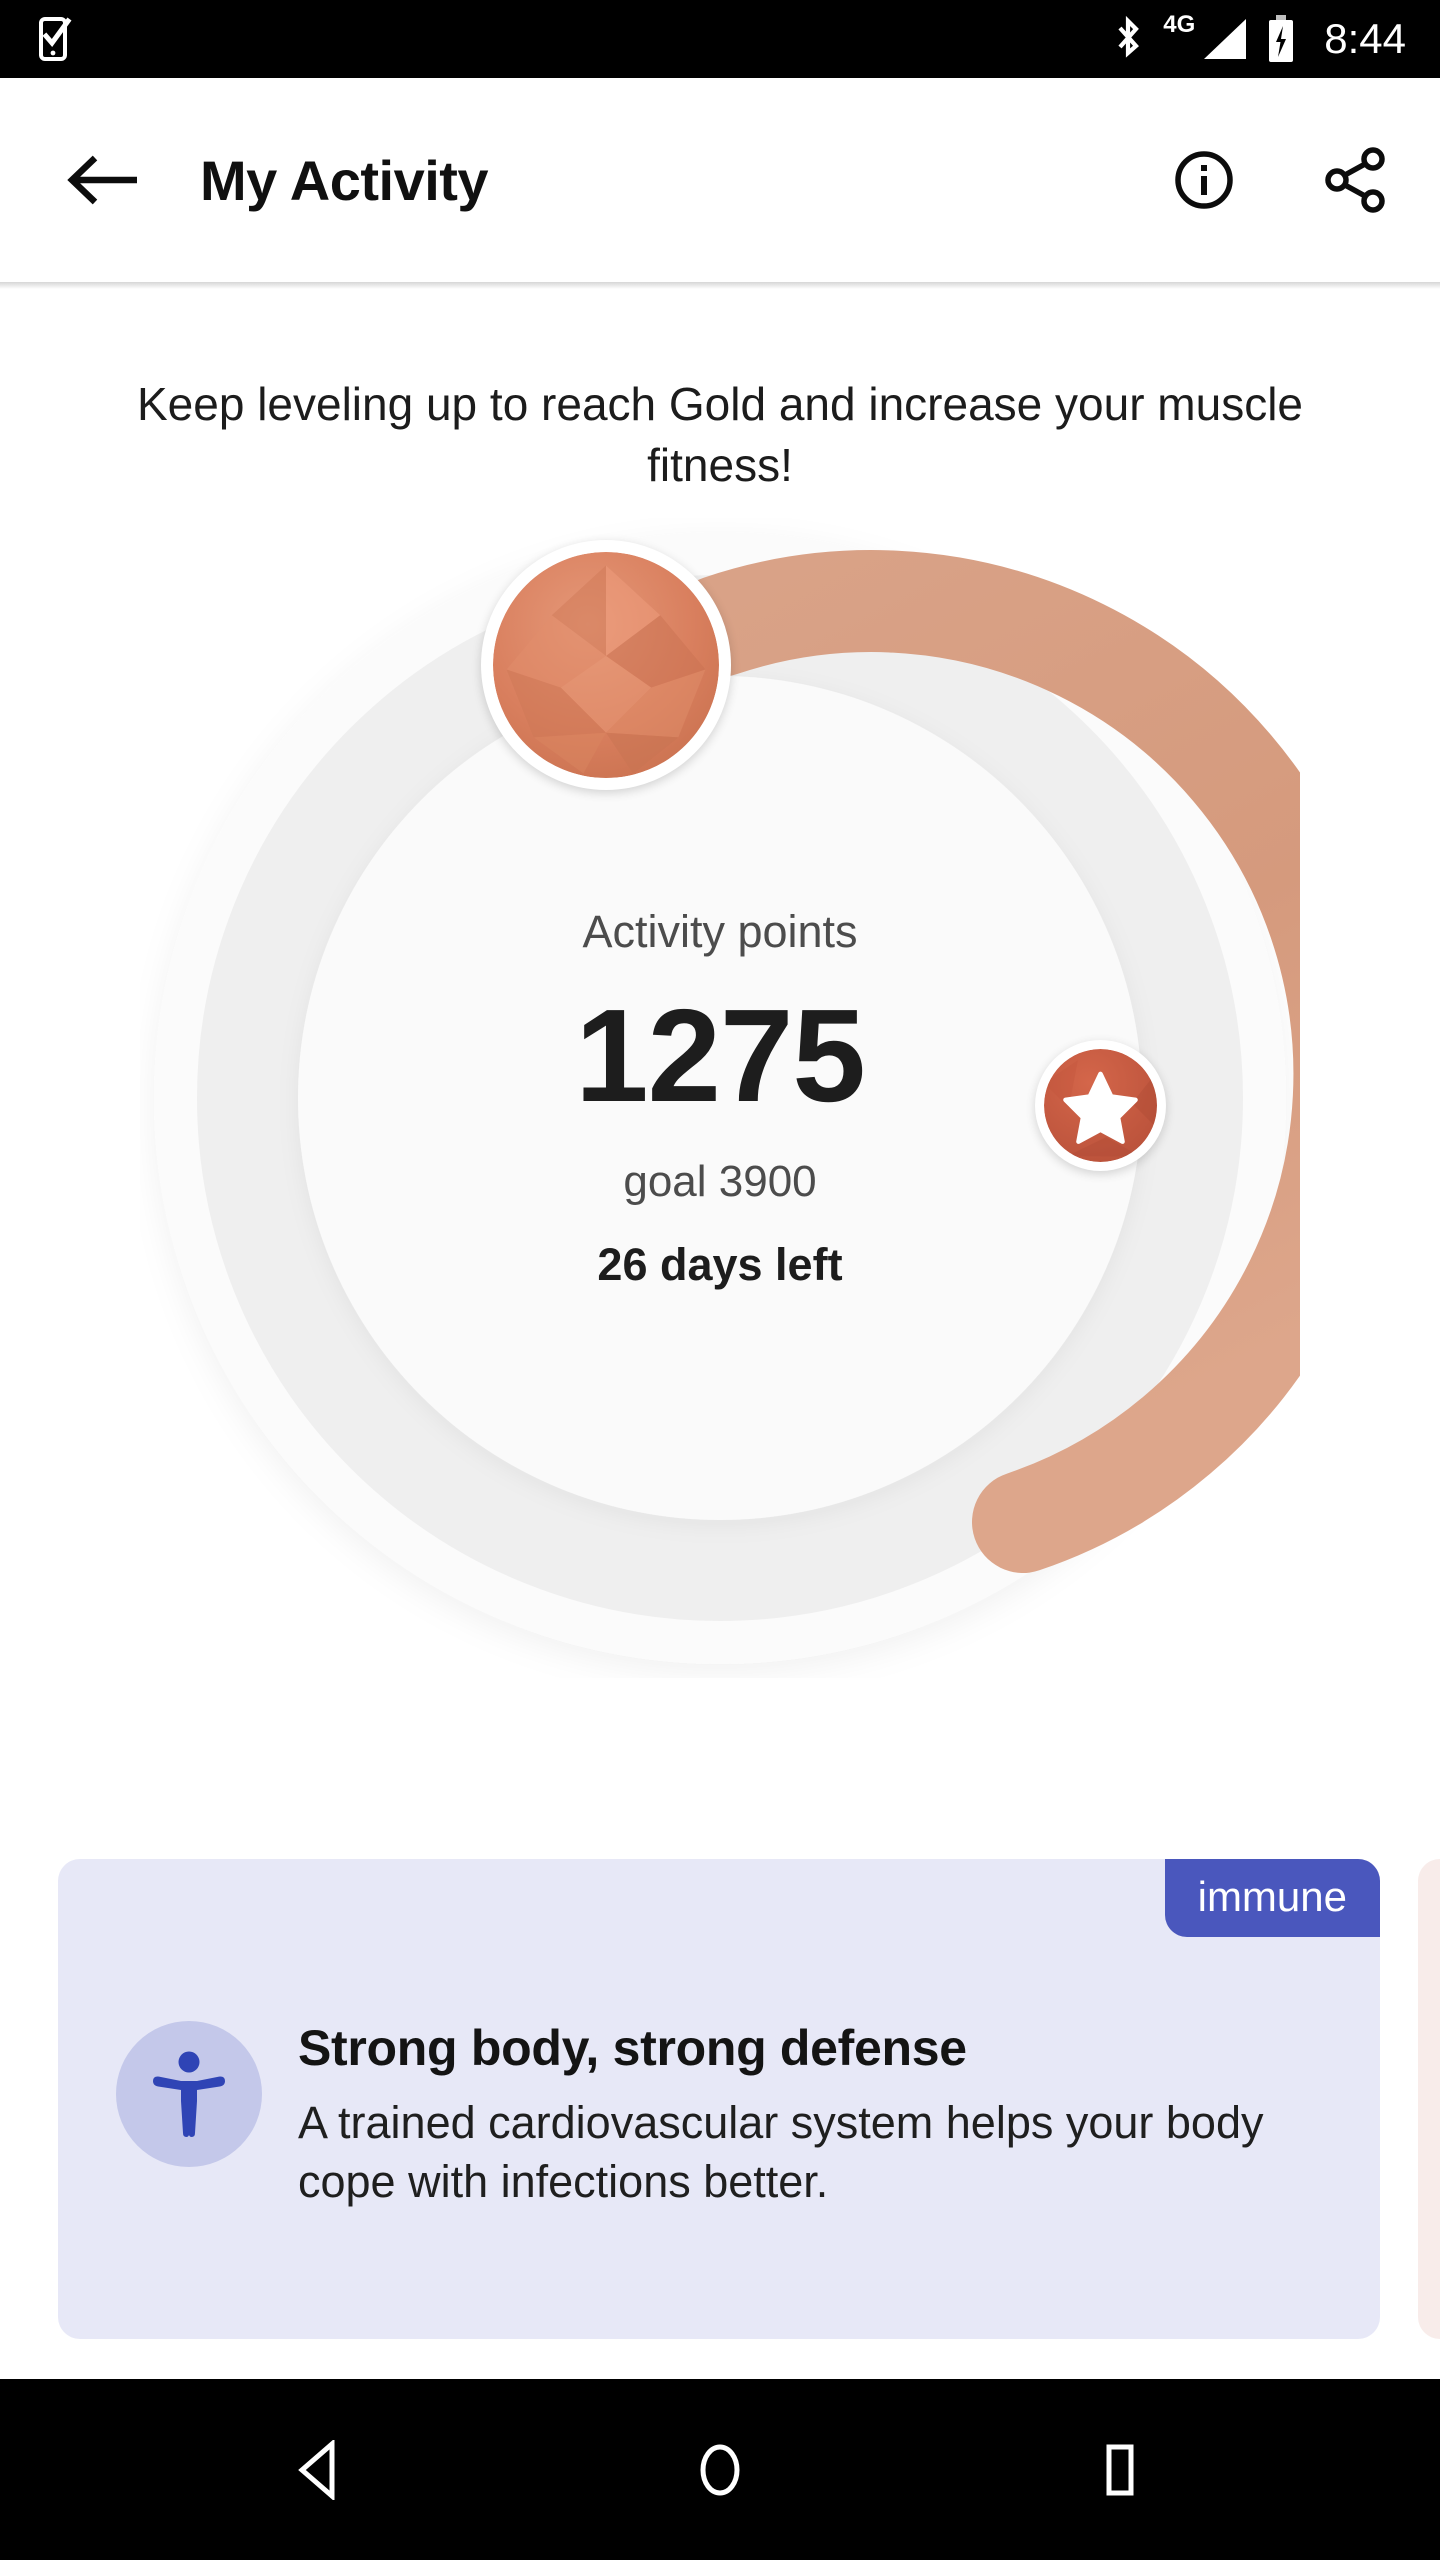  What do you see at coordinates (1272, 1898) in the screenshot?
I see `card-category-tag: immune` at bounding box center [1272, 1898].